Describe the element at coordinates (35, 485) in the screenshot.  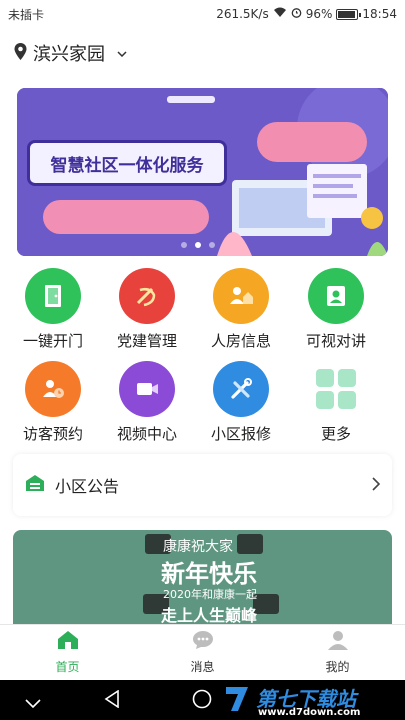
I see `announcement-icon` at that location.